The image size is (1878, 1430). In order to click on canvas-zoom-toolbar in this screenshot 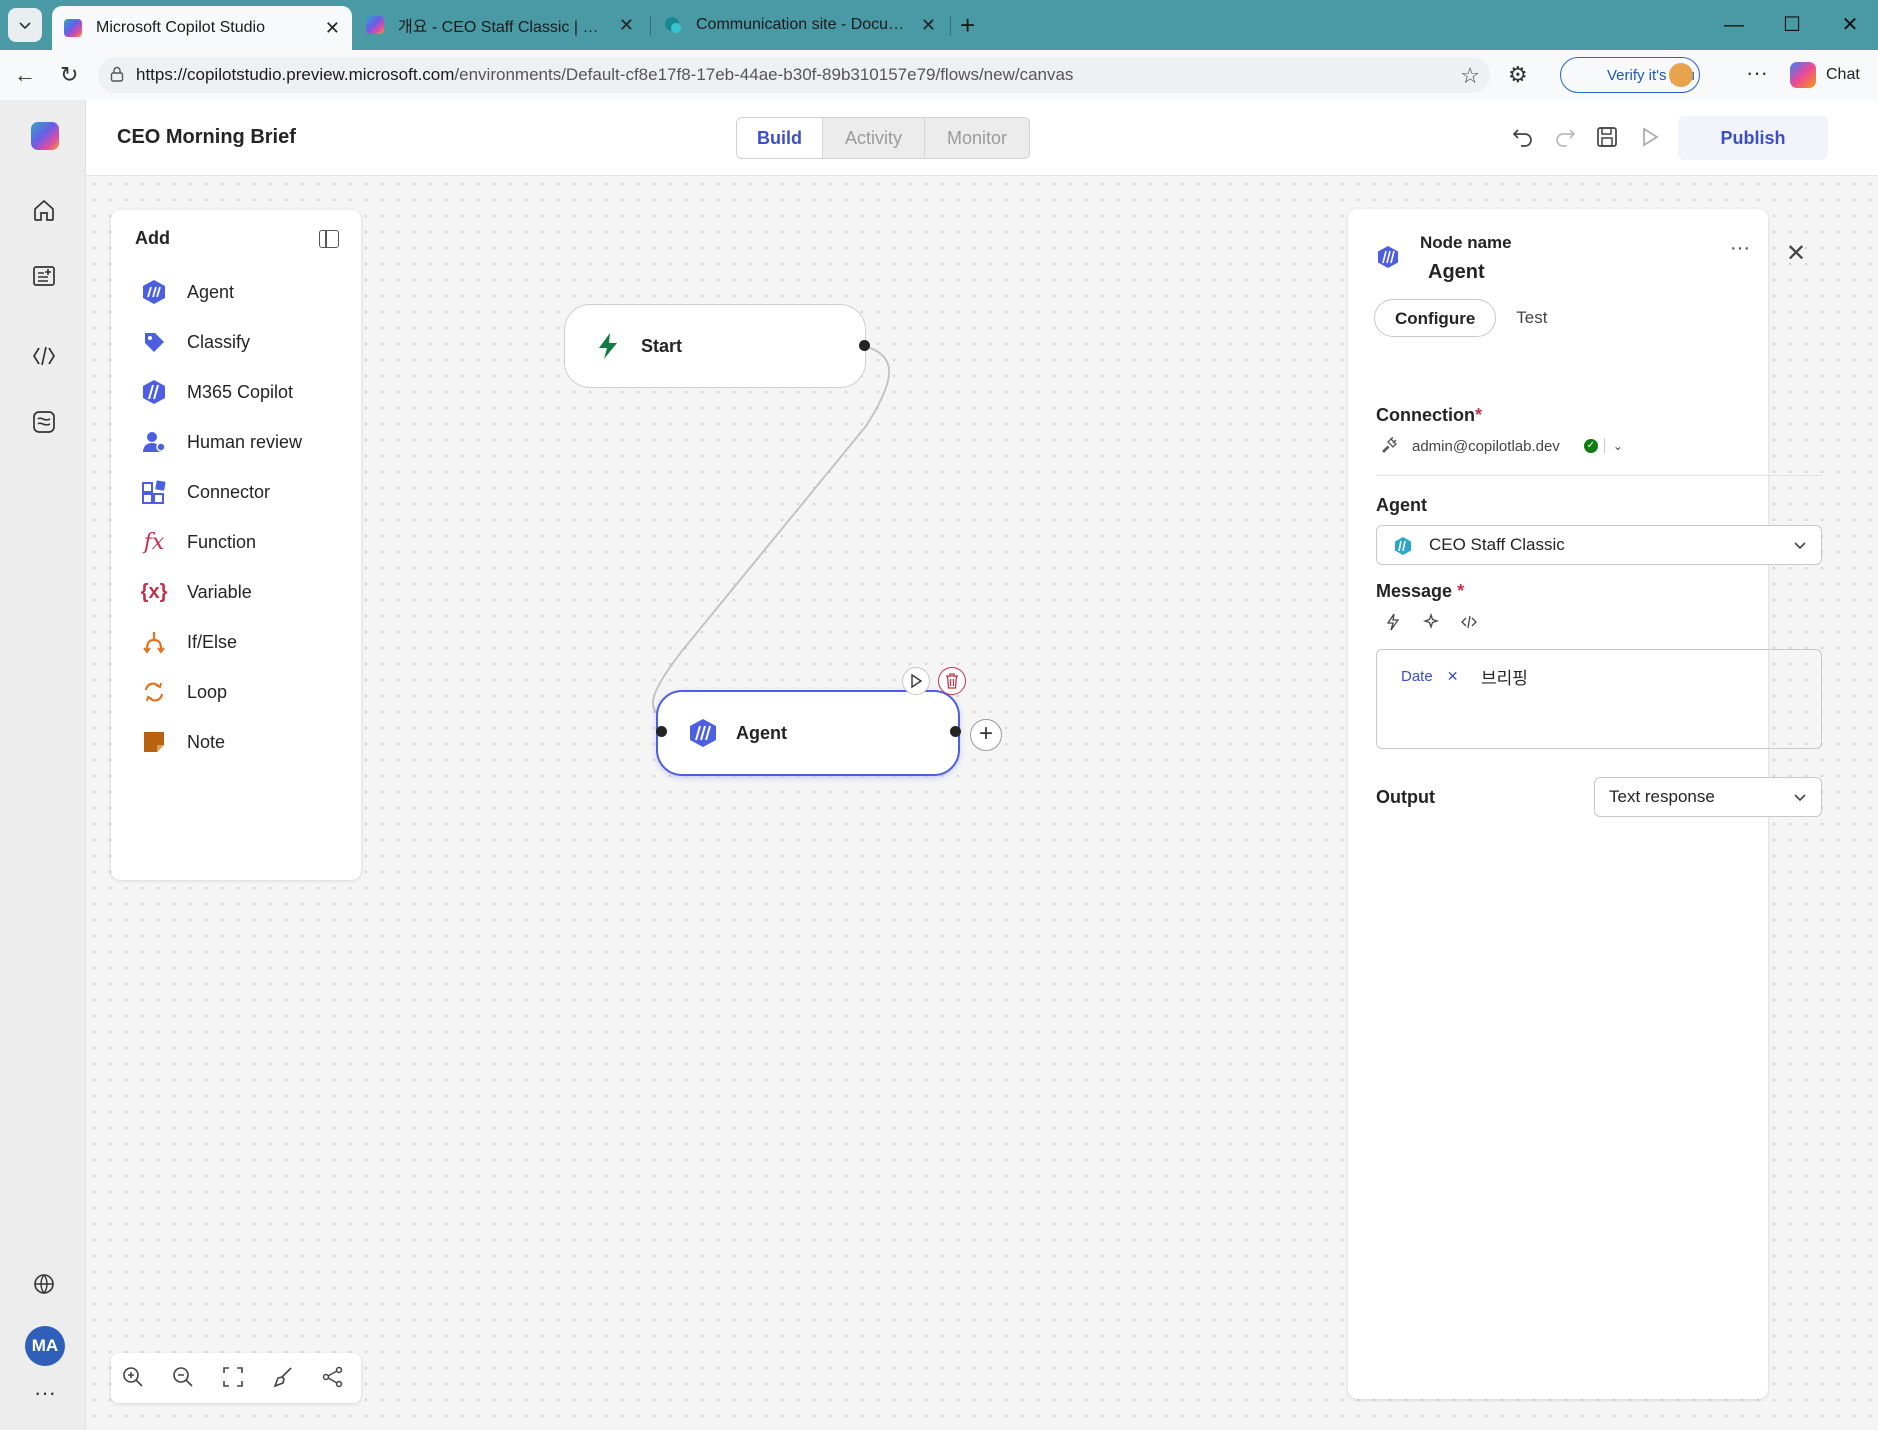, I will do `click(236, 1378)`.